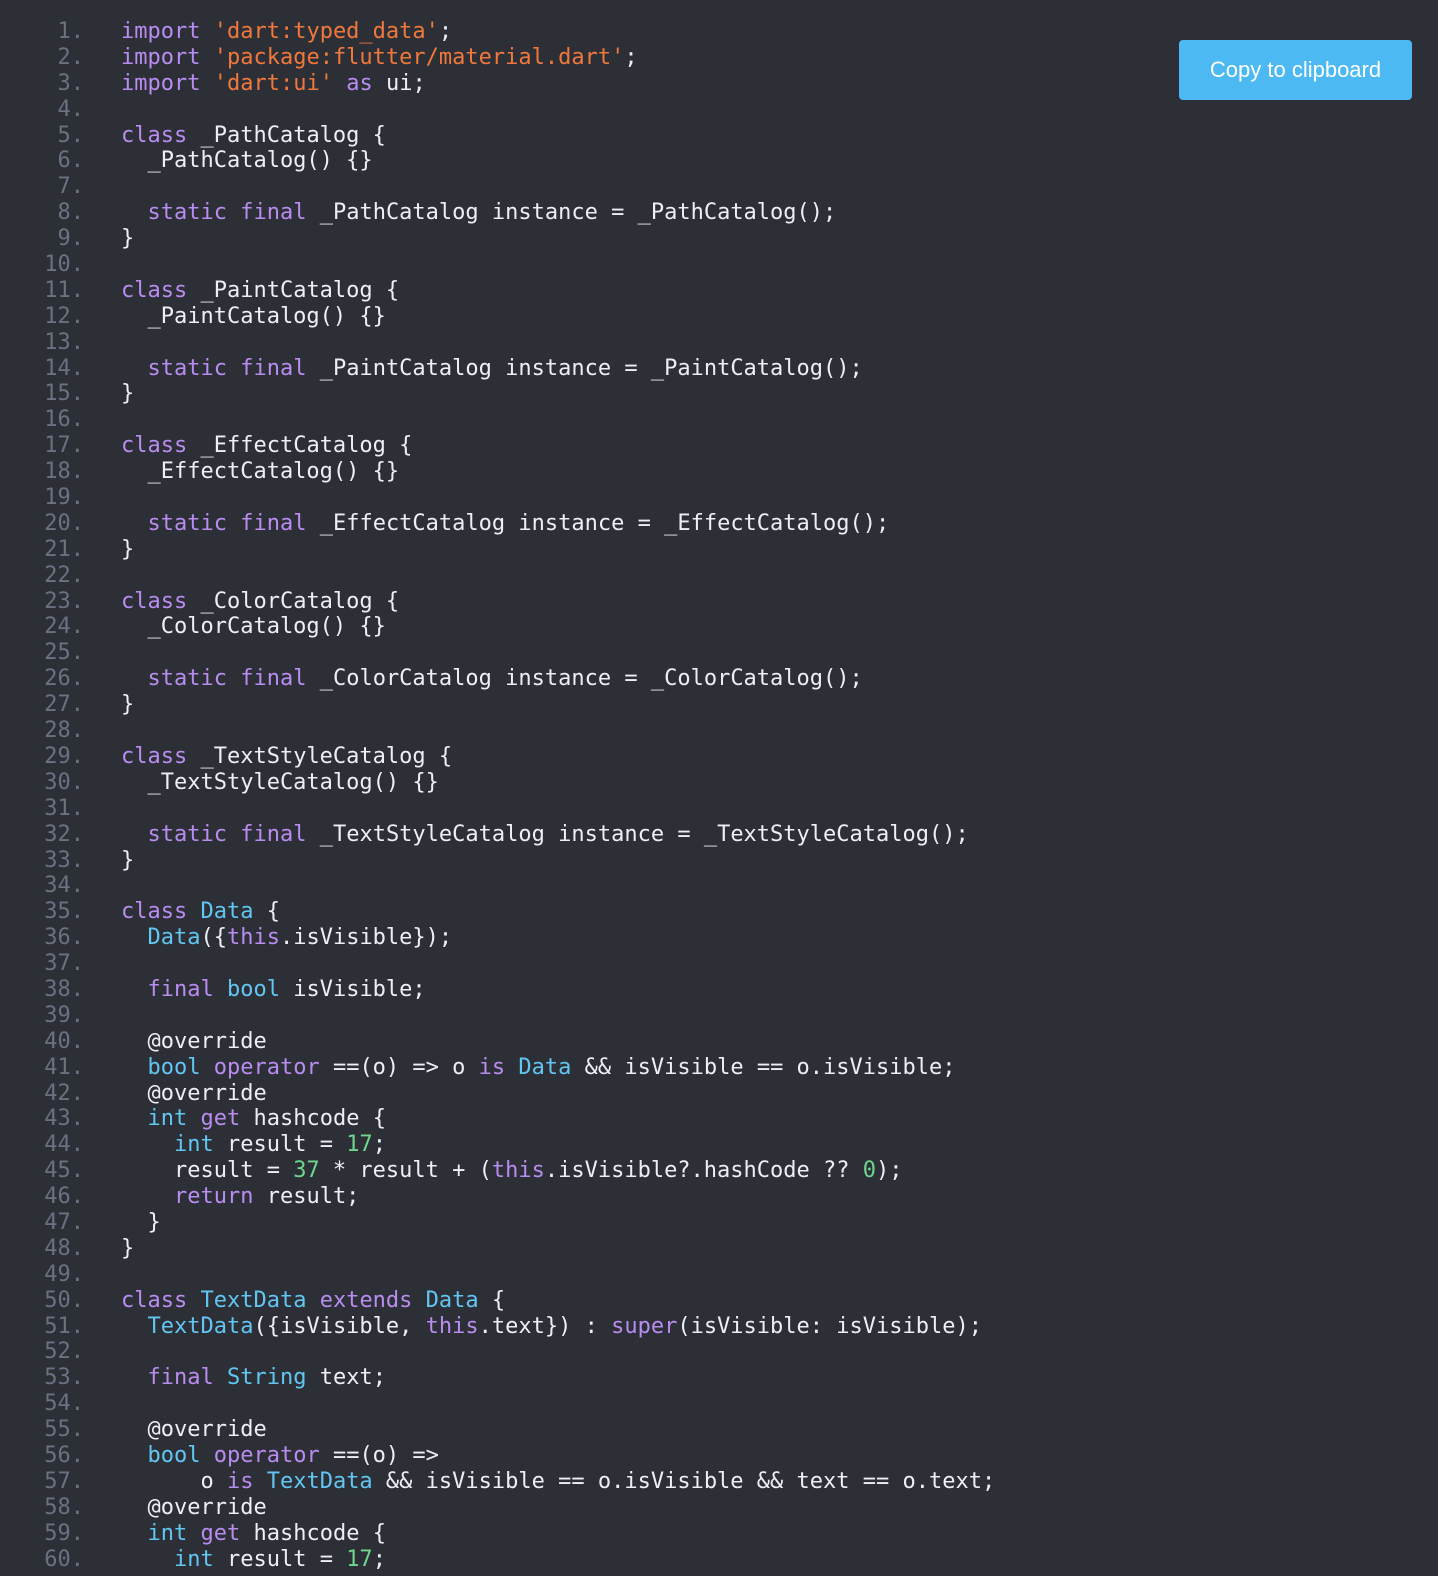 Image resolution: width=1438 pixels, height=1576 pixels. What do you see at coordinates (545, 1326) in the screenshot?
I see `code-token: .text}) :` at bounding box center [545, 1326].